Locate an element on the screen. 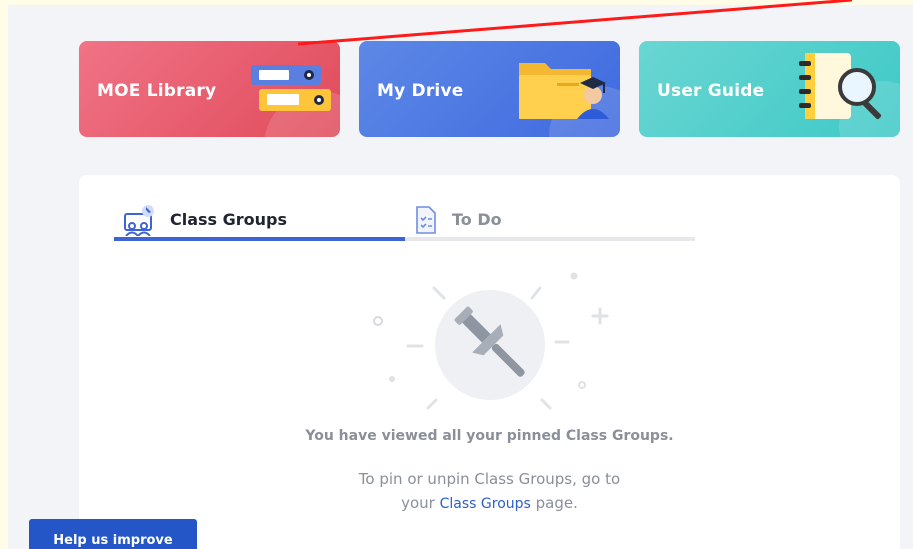 This screenshot has height=549, width=913. help-us-improve-button: Help us improve is located at coordinates (113, 534).